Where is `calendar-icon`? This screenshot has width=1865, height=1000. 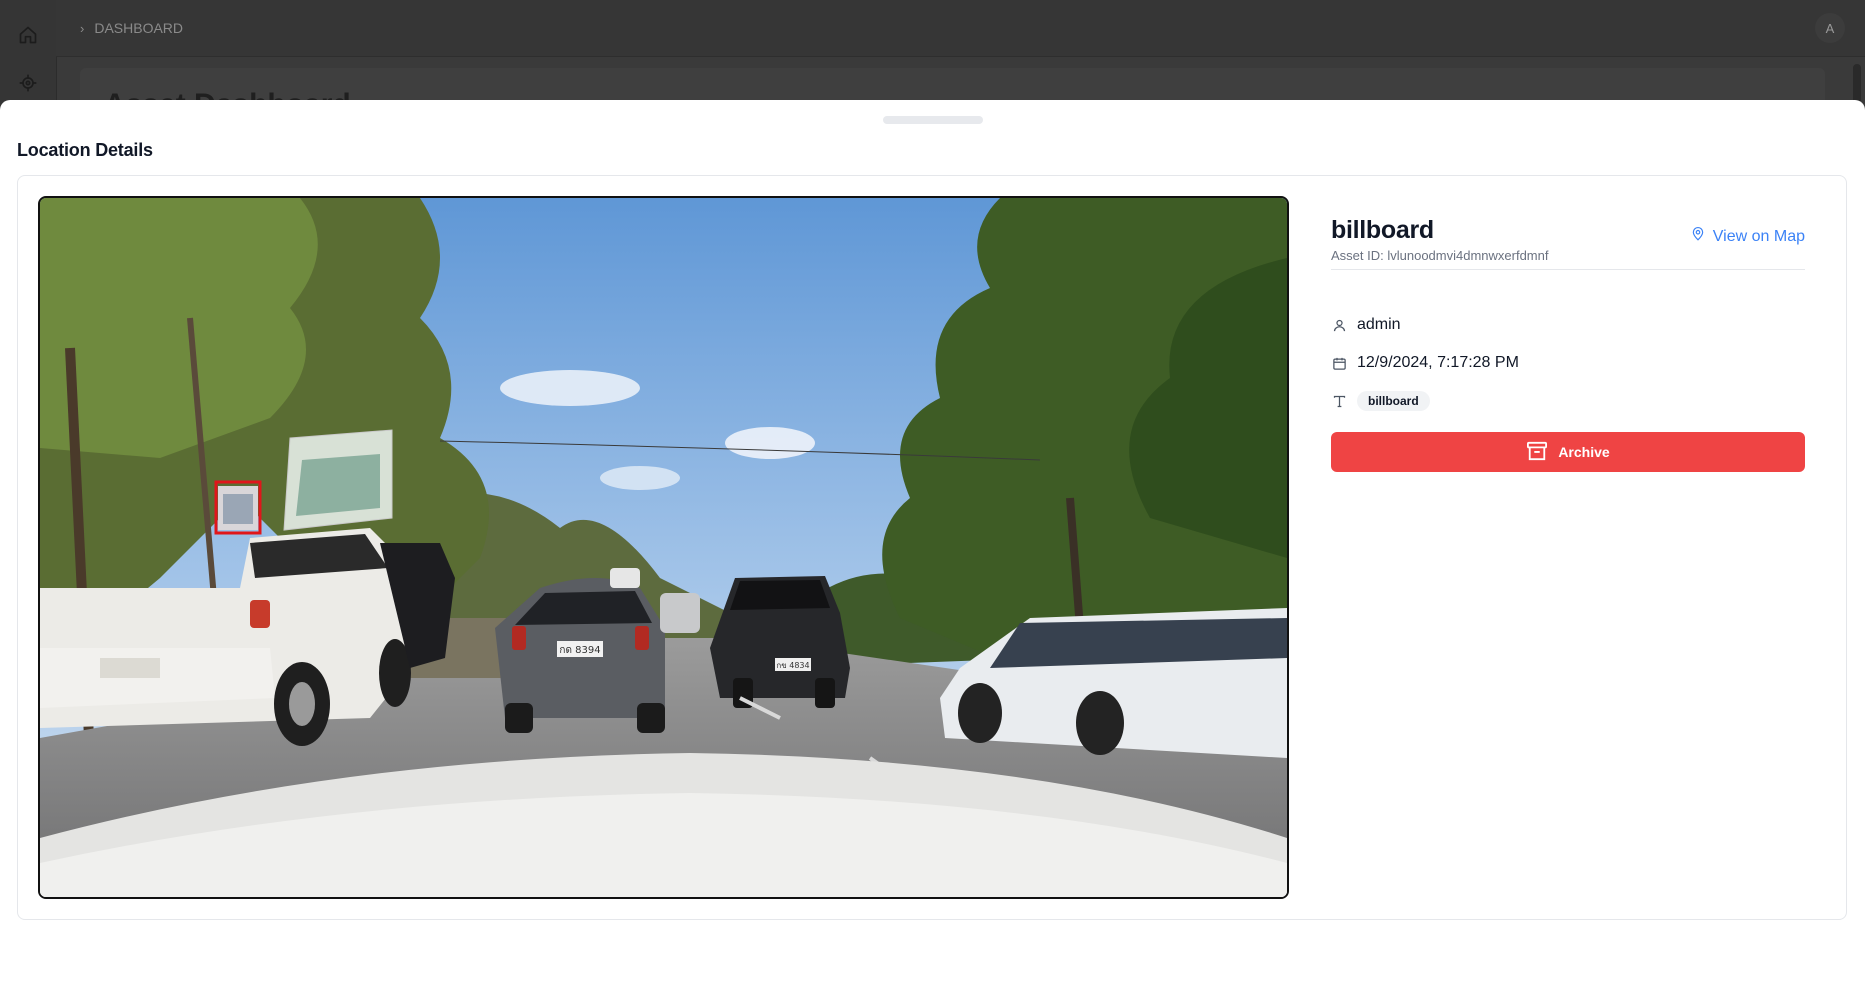 calendar-icon is located at coordinates (1339, 363).